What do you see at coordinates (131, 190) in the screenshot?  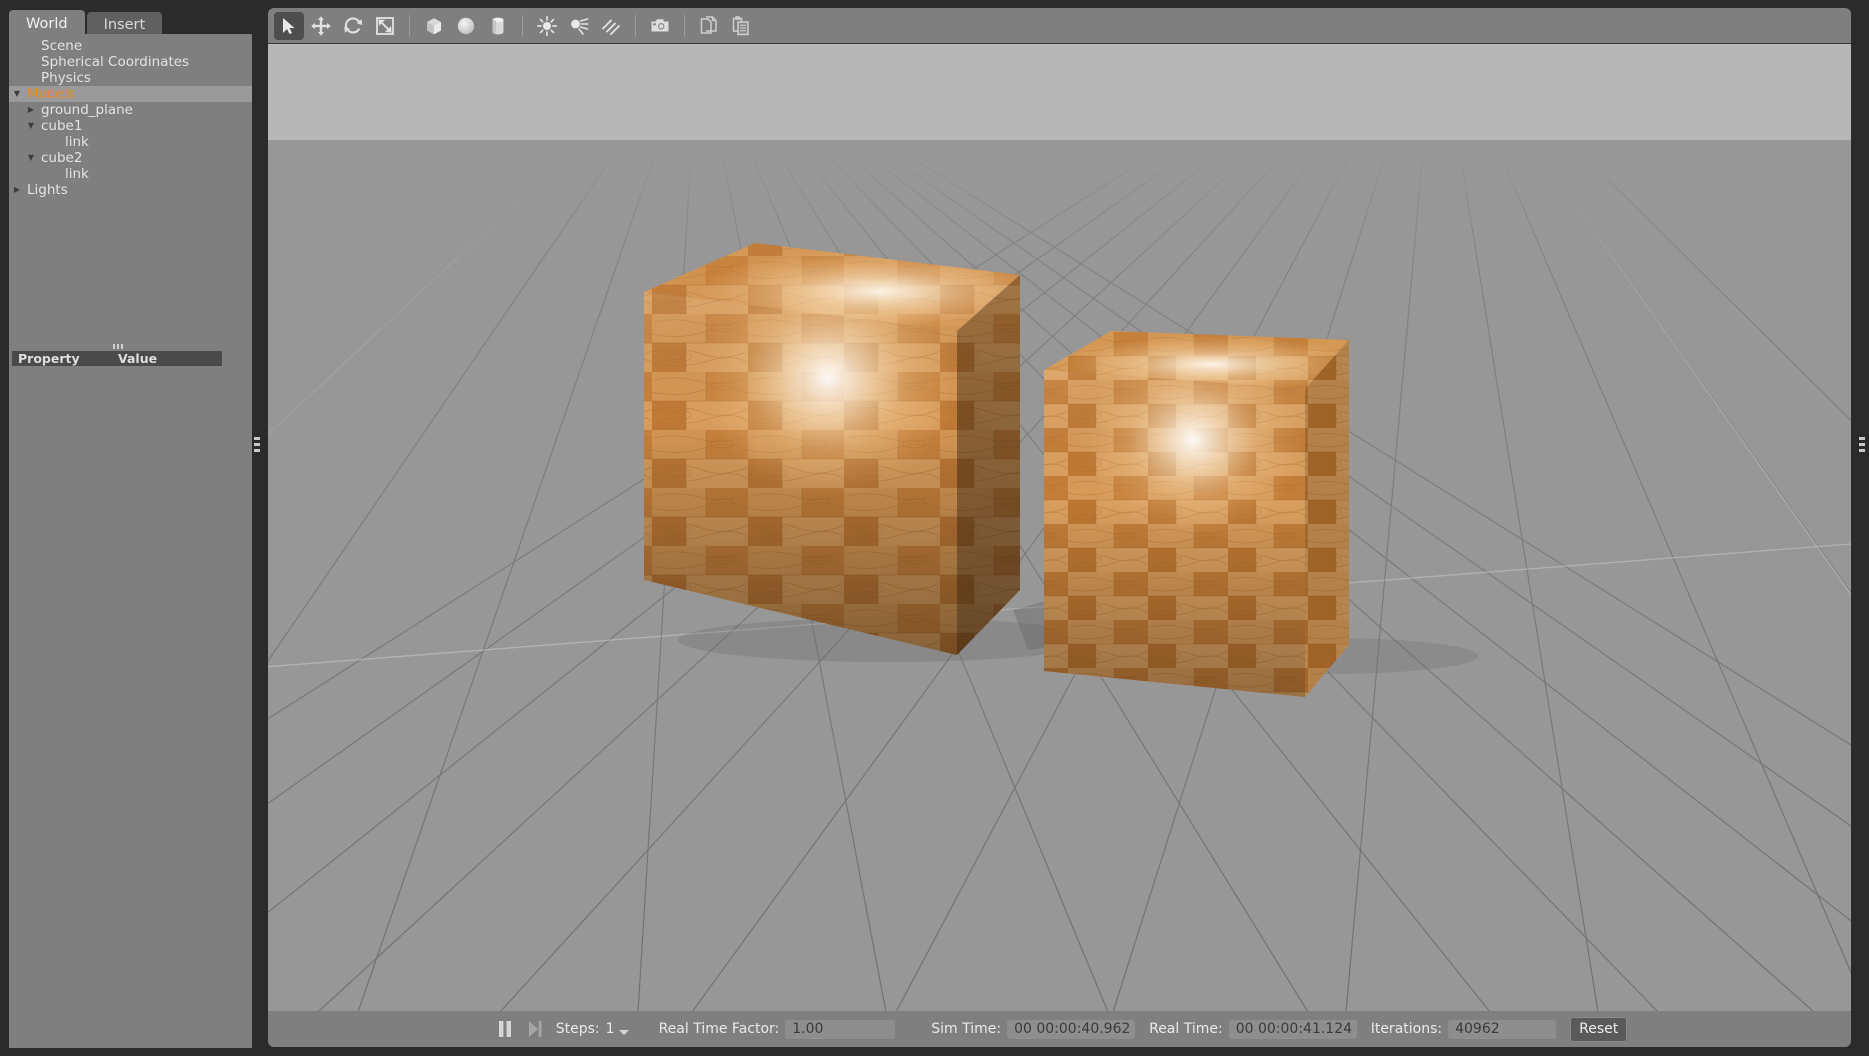 I see `tree-item-lights: ▶ Lights` at bounding box center [131, 190].